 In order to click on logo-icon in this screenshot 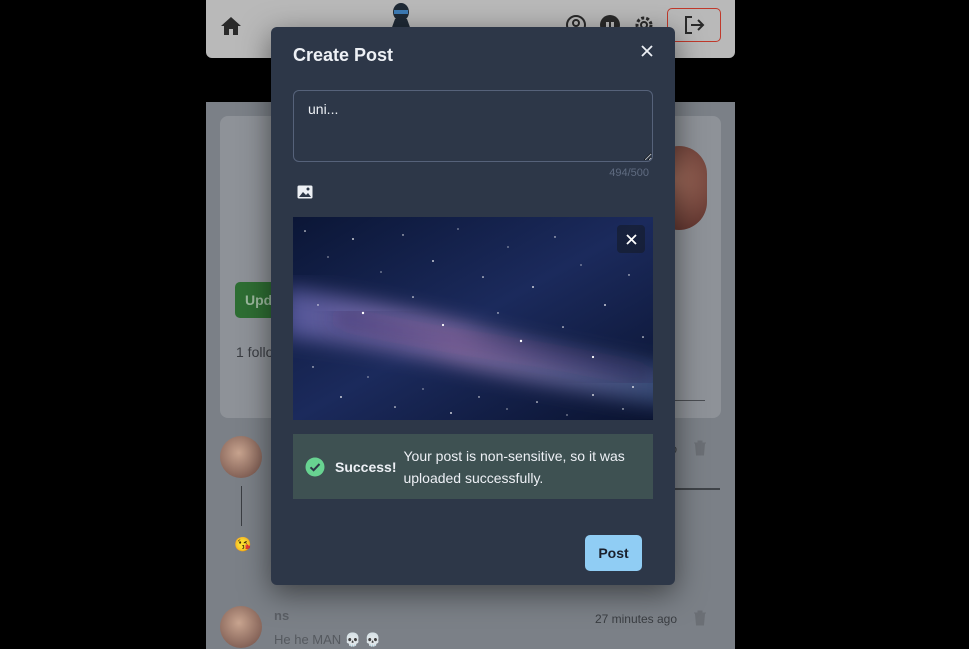, I will do `click(401, 16)`.